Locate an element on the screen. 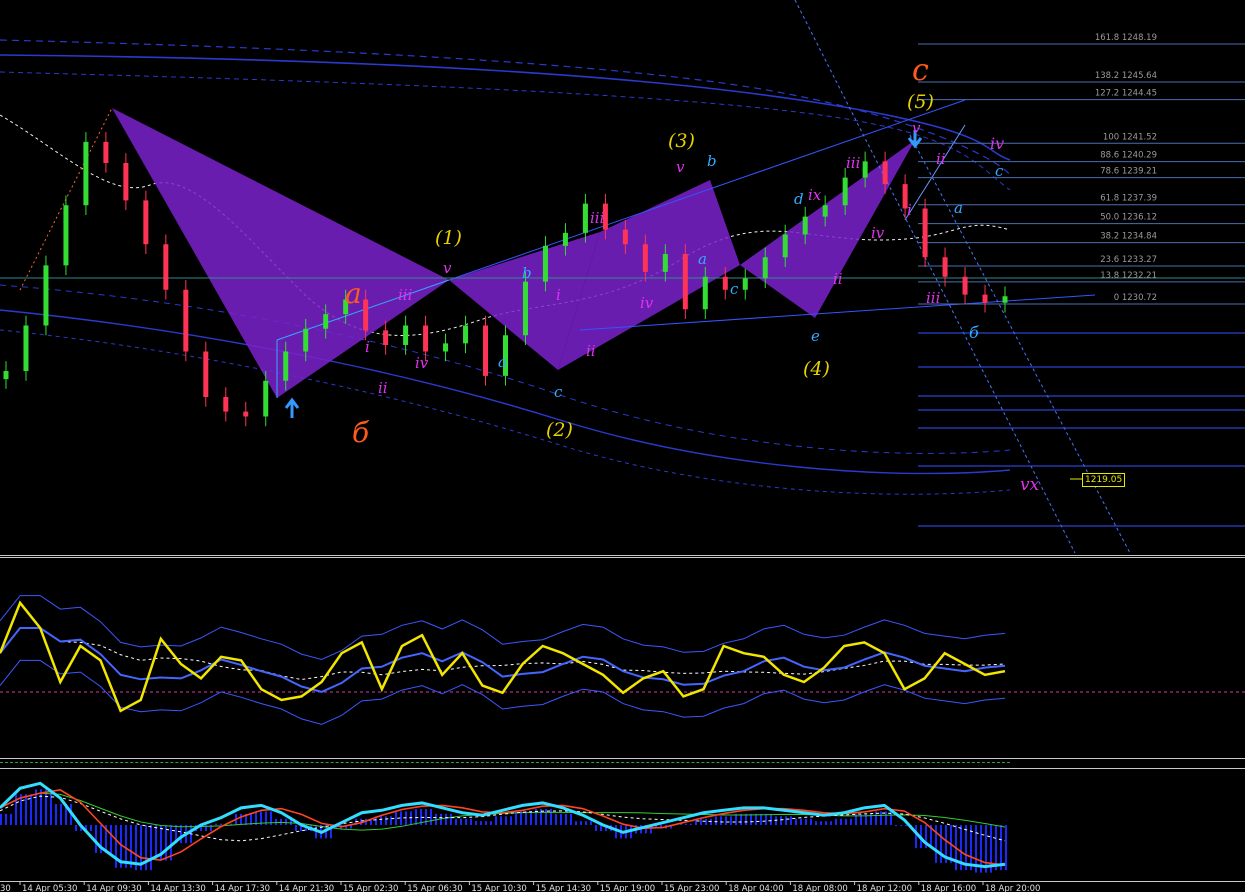 Image resolution: width=1245 pixels, height=892 pixels. wave-label-i-1: i is located at coordinates (367, 347).